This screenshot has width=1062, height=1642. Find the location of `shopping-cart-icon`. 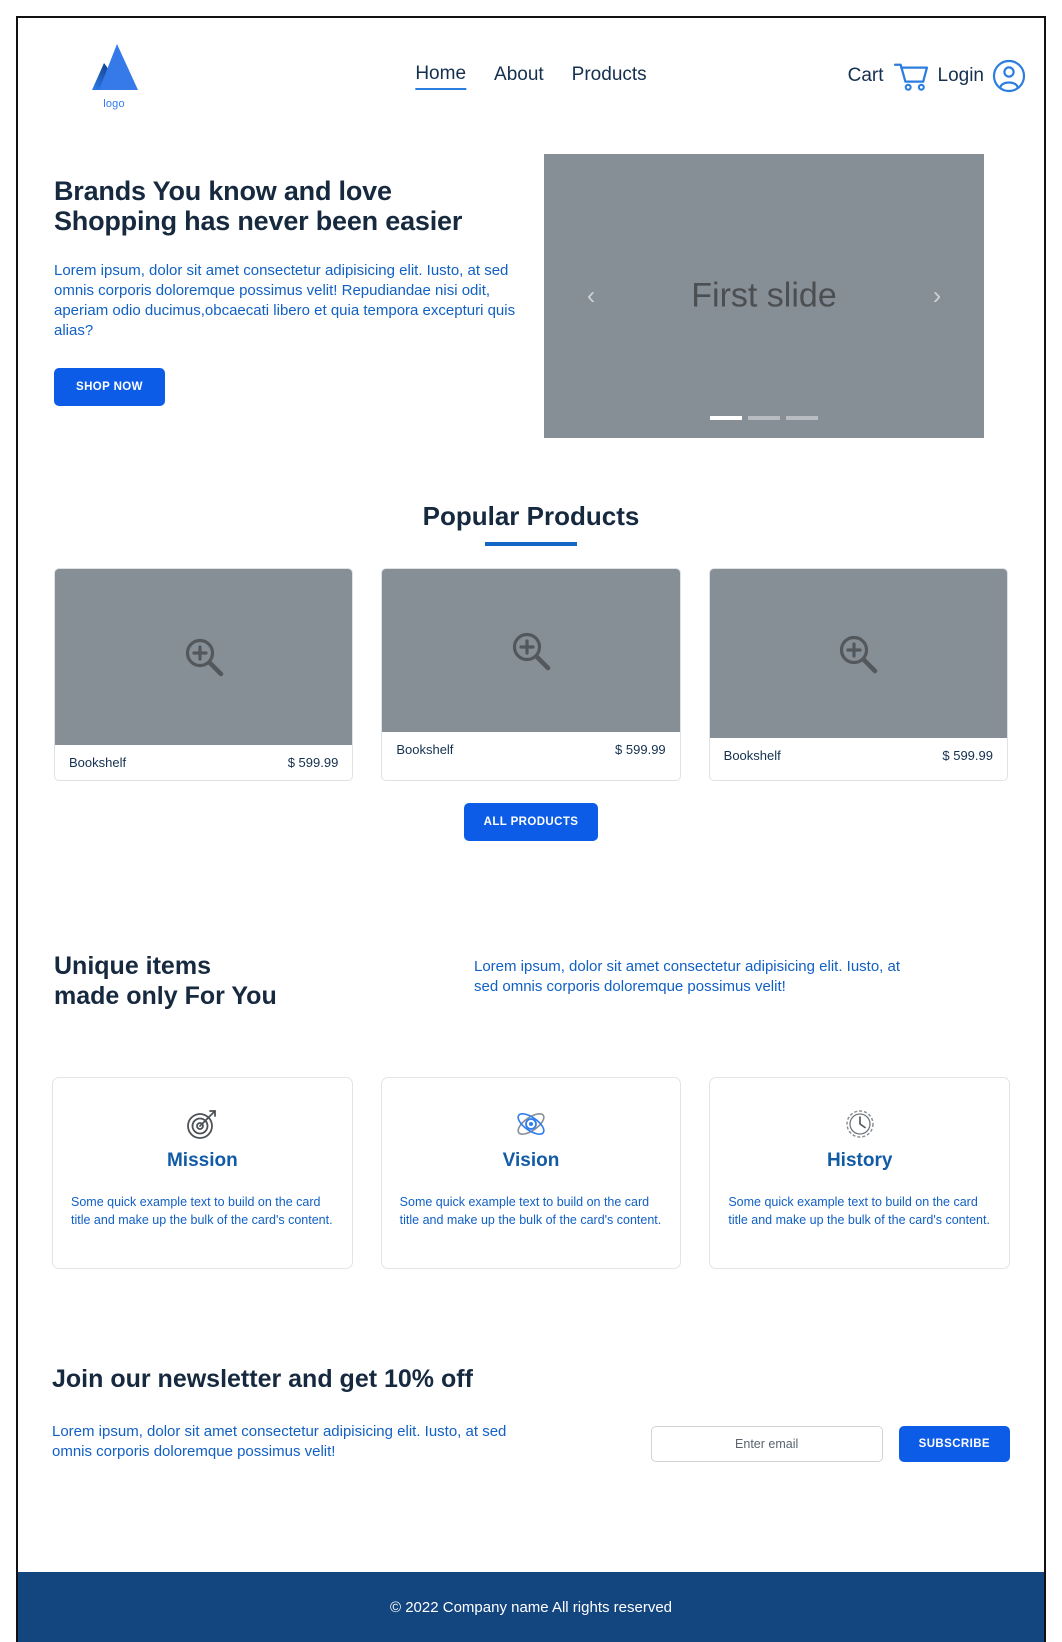

shopping-cart-icon is located at coordinates (911, 76).